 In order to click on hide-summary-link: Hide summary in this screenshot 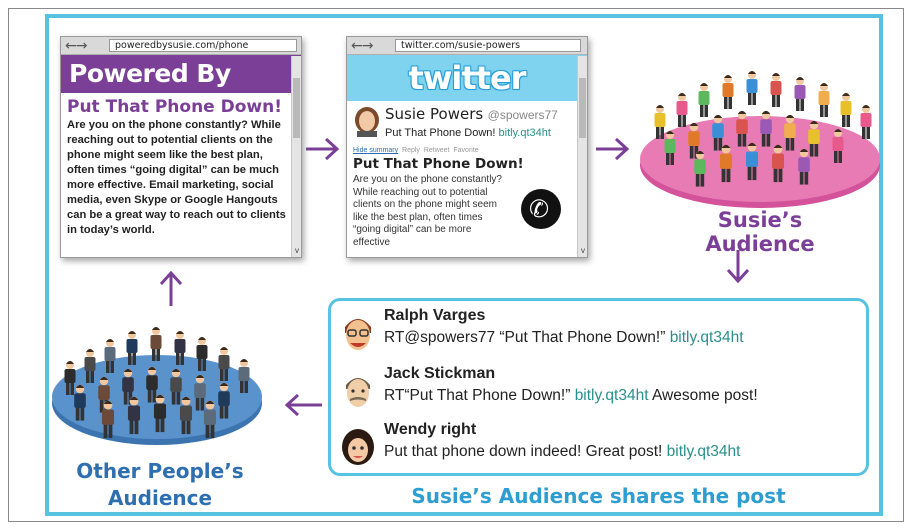, I will do `click(375, 150)`.